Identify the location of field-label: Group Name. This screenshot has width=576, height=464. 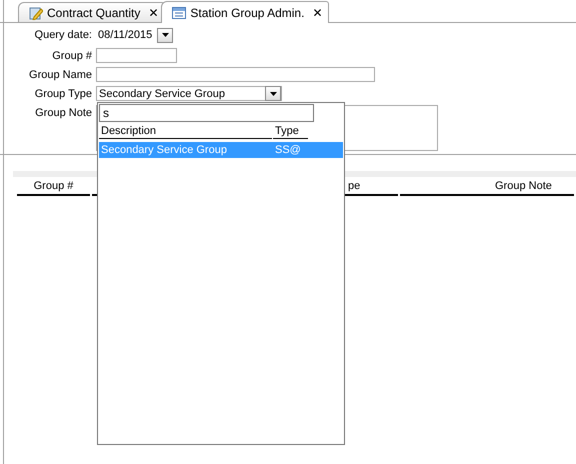
(60, 74).